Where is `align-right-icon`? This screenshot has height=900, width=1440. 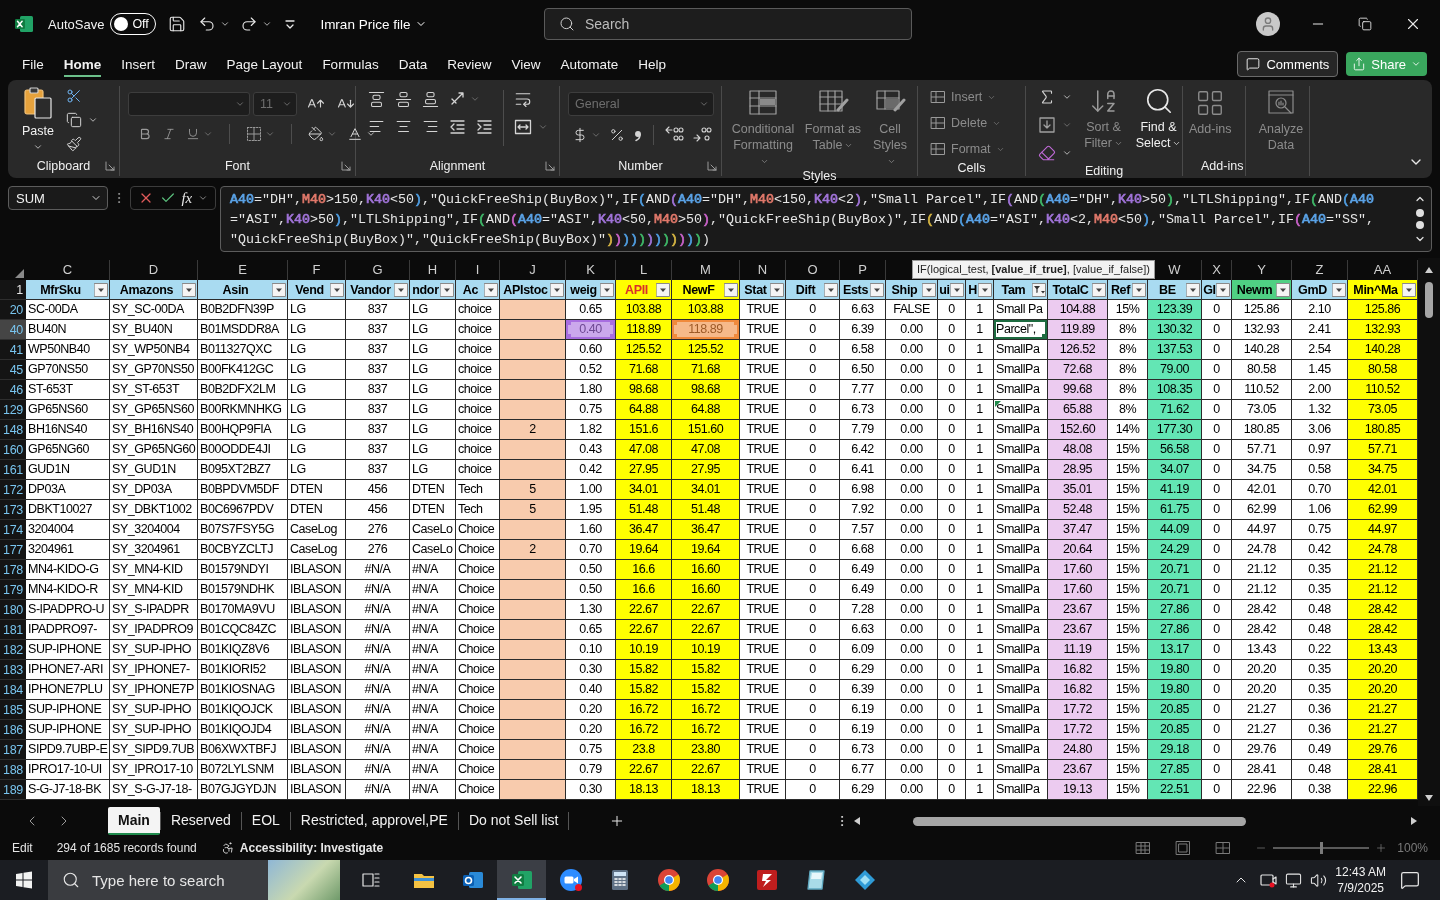
align-right-icon is located at coordinates (430, 126).